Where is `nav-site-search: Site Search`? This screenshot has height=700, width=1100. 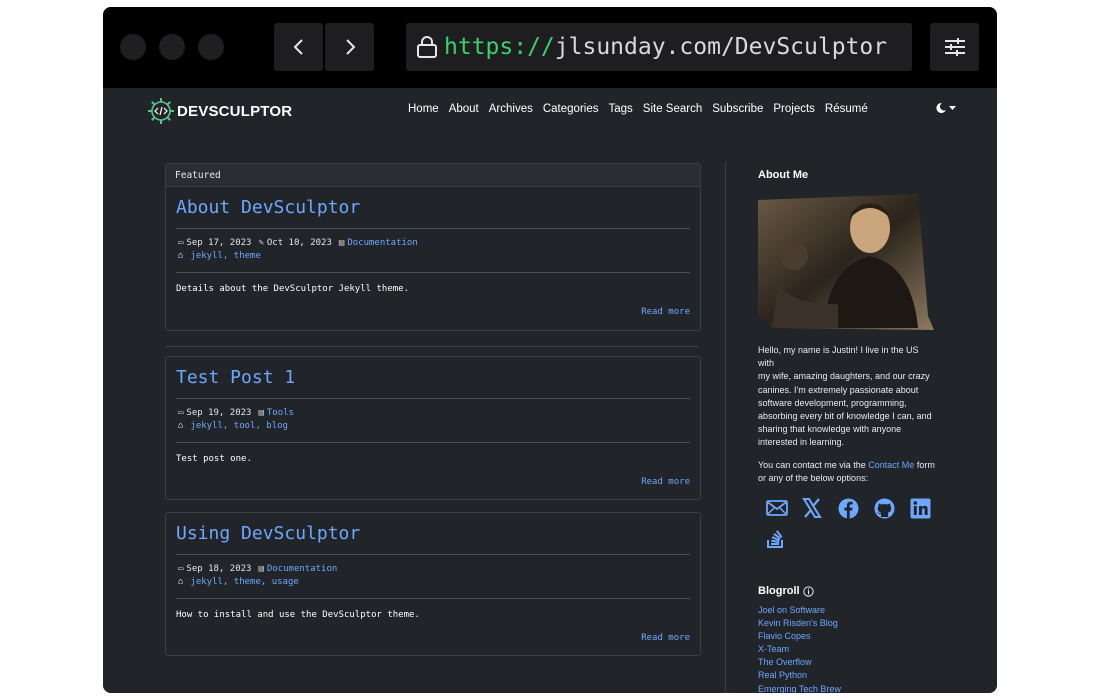
nav-site-search: Site Search is located at coordinates (672, 109).